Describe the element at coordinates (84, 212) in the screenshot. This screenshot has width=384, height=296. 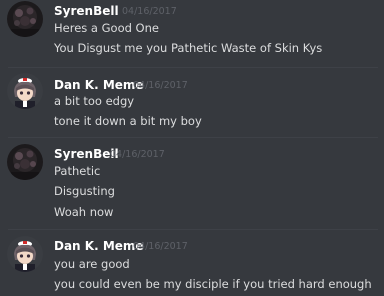
I see `message-text: Woah now` at that location.